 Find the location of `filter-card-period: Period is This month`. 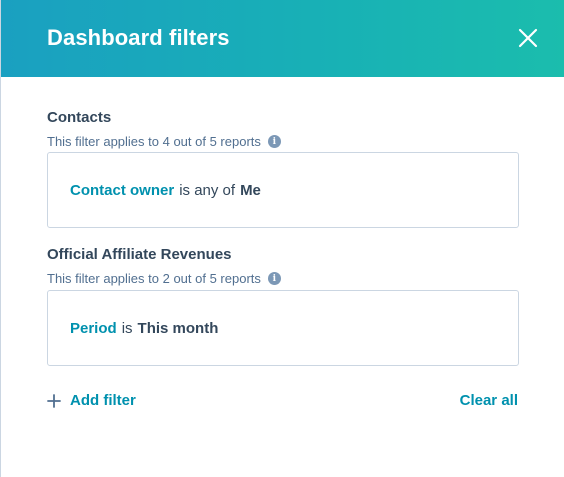

filter-card-period: Period is This month is located at coordinates (283, 328).